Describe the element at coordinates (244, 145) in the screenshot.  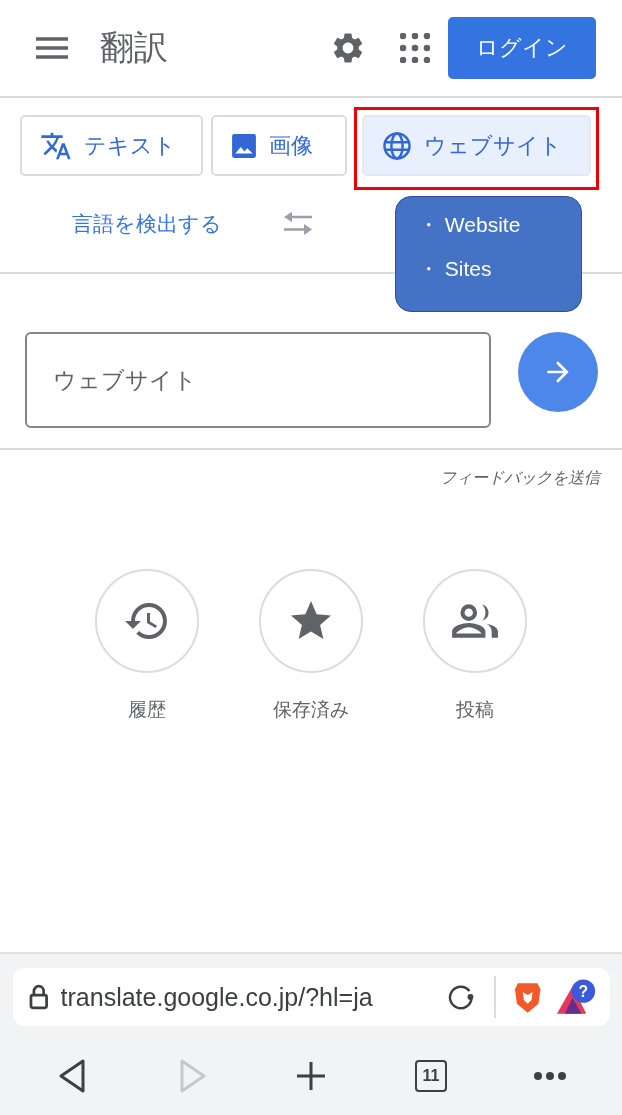
I see `image-icon` at that location.